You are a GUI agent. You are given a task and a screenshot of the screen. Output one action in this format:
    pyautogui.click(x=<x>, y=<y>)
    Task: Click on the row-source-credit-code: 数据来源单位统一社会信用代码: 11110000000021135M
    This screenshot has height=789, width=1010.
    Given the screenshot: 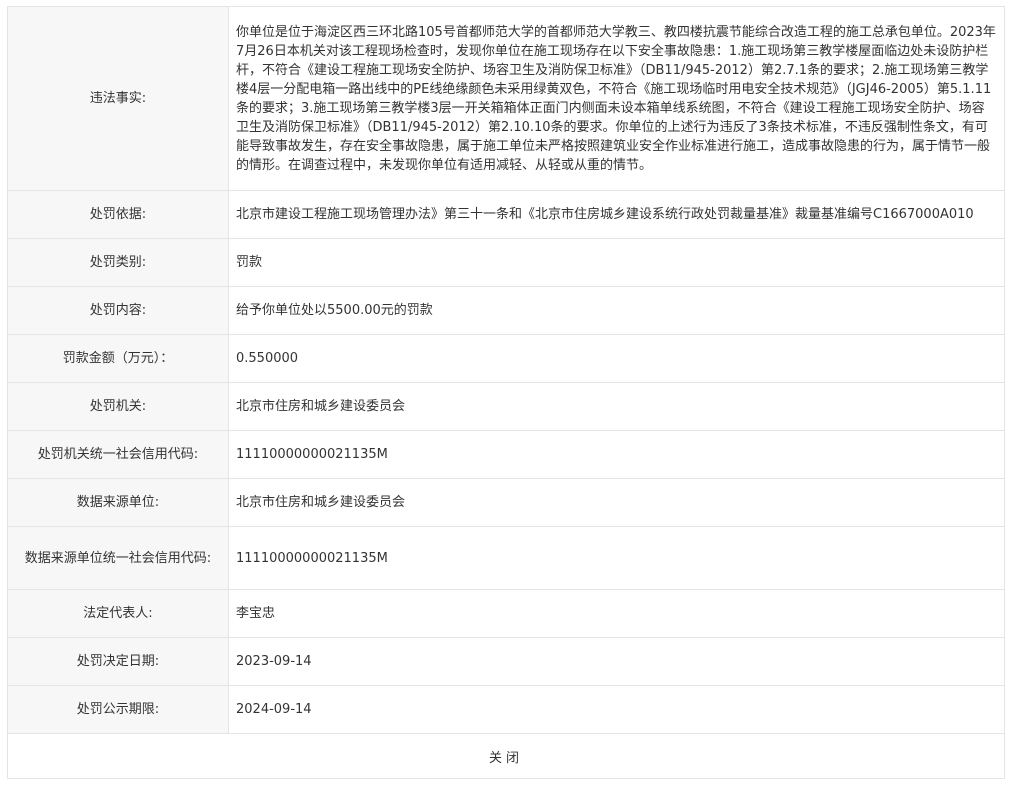 What is the action you would take?
    pyautogui.click(x=506, y=558)
    